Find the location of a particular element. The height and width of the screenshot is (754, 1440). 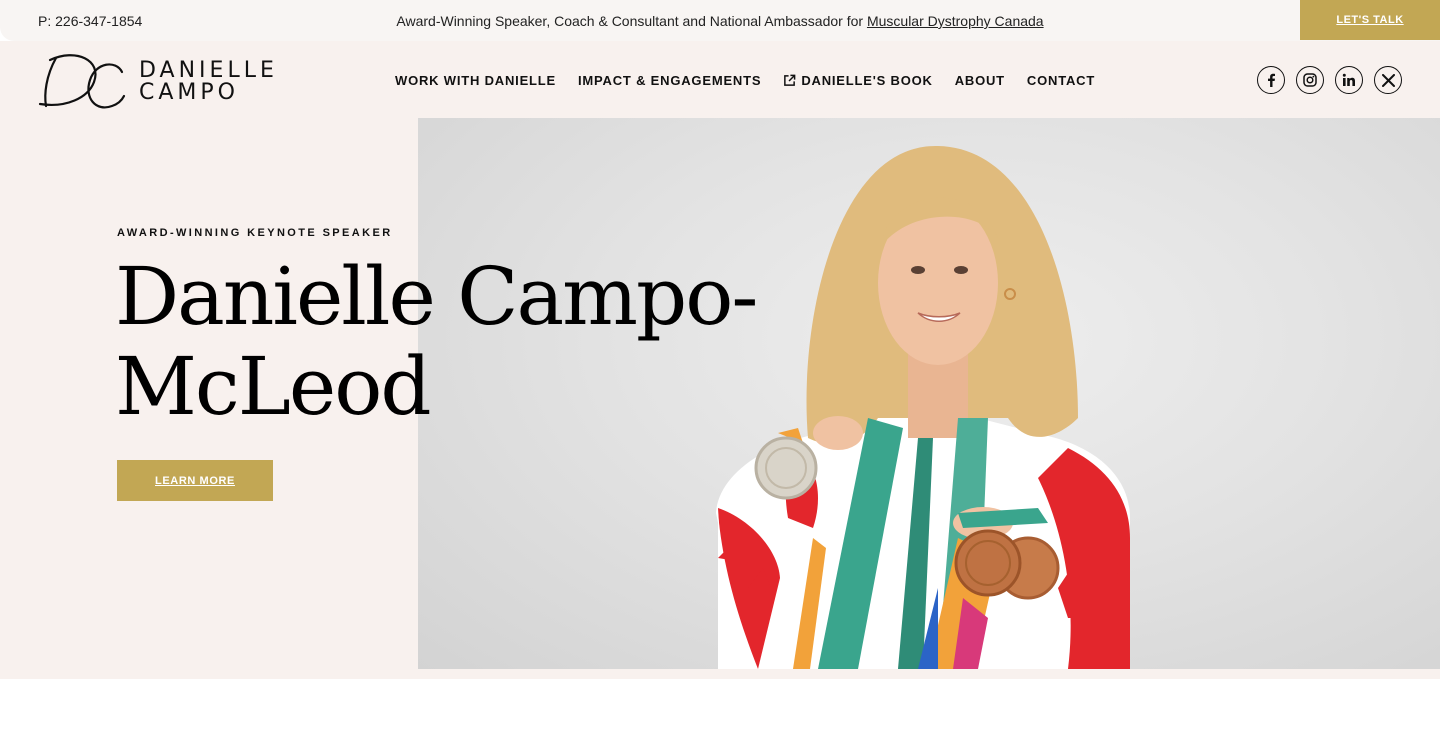

lets-talk-button: LET'S TALK is located at coordinates (1370, 20).